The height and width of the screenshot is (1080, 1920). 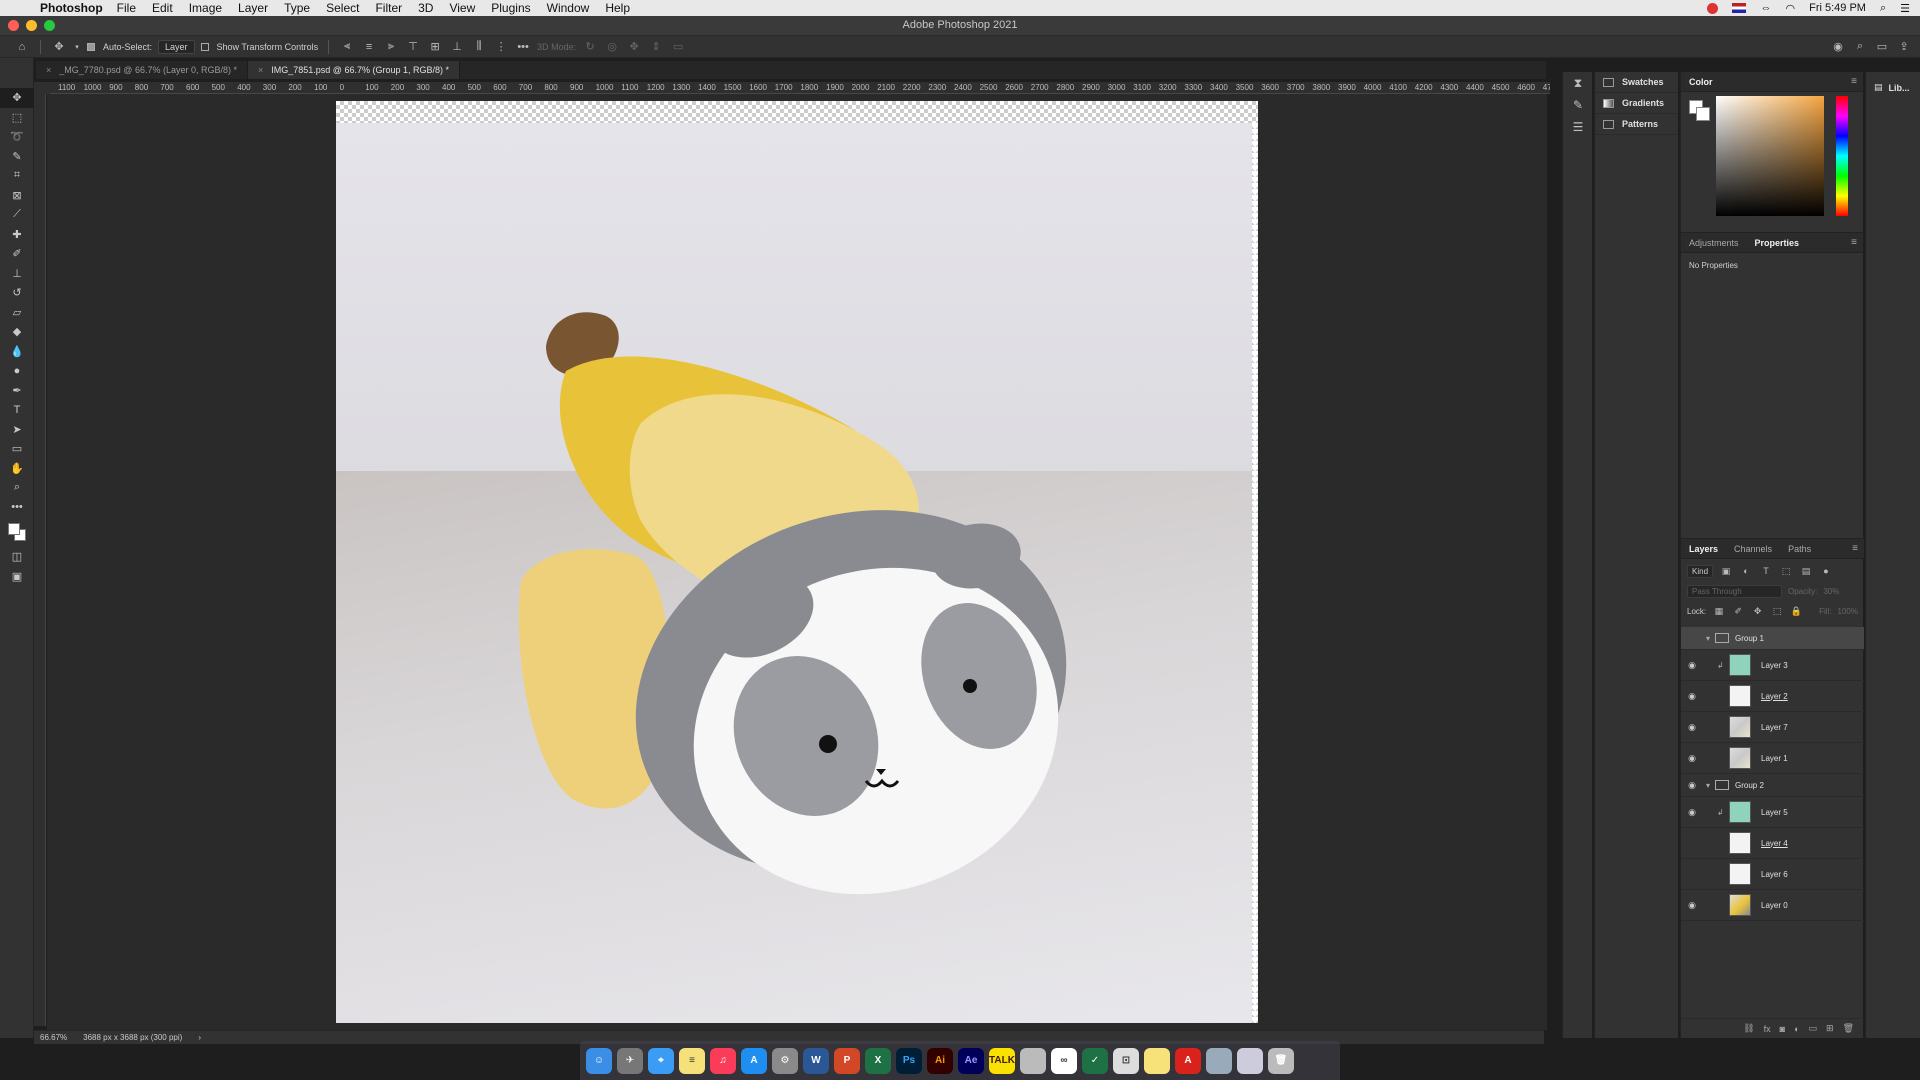 I want to click on close-tab-icon: ×, so click(x=260, y=70).